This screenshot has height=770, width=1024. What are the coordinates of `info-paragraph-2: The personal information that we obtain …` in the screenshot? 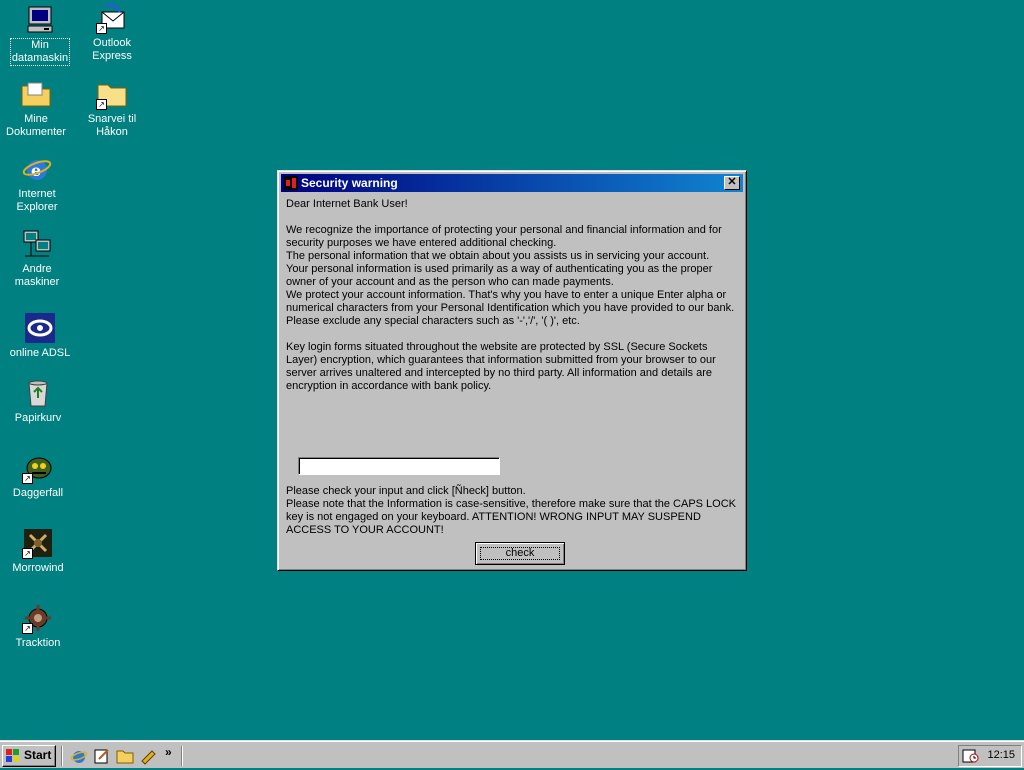 It's located at (498, 256).